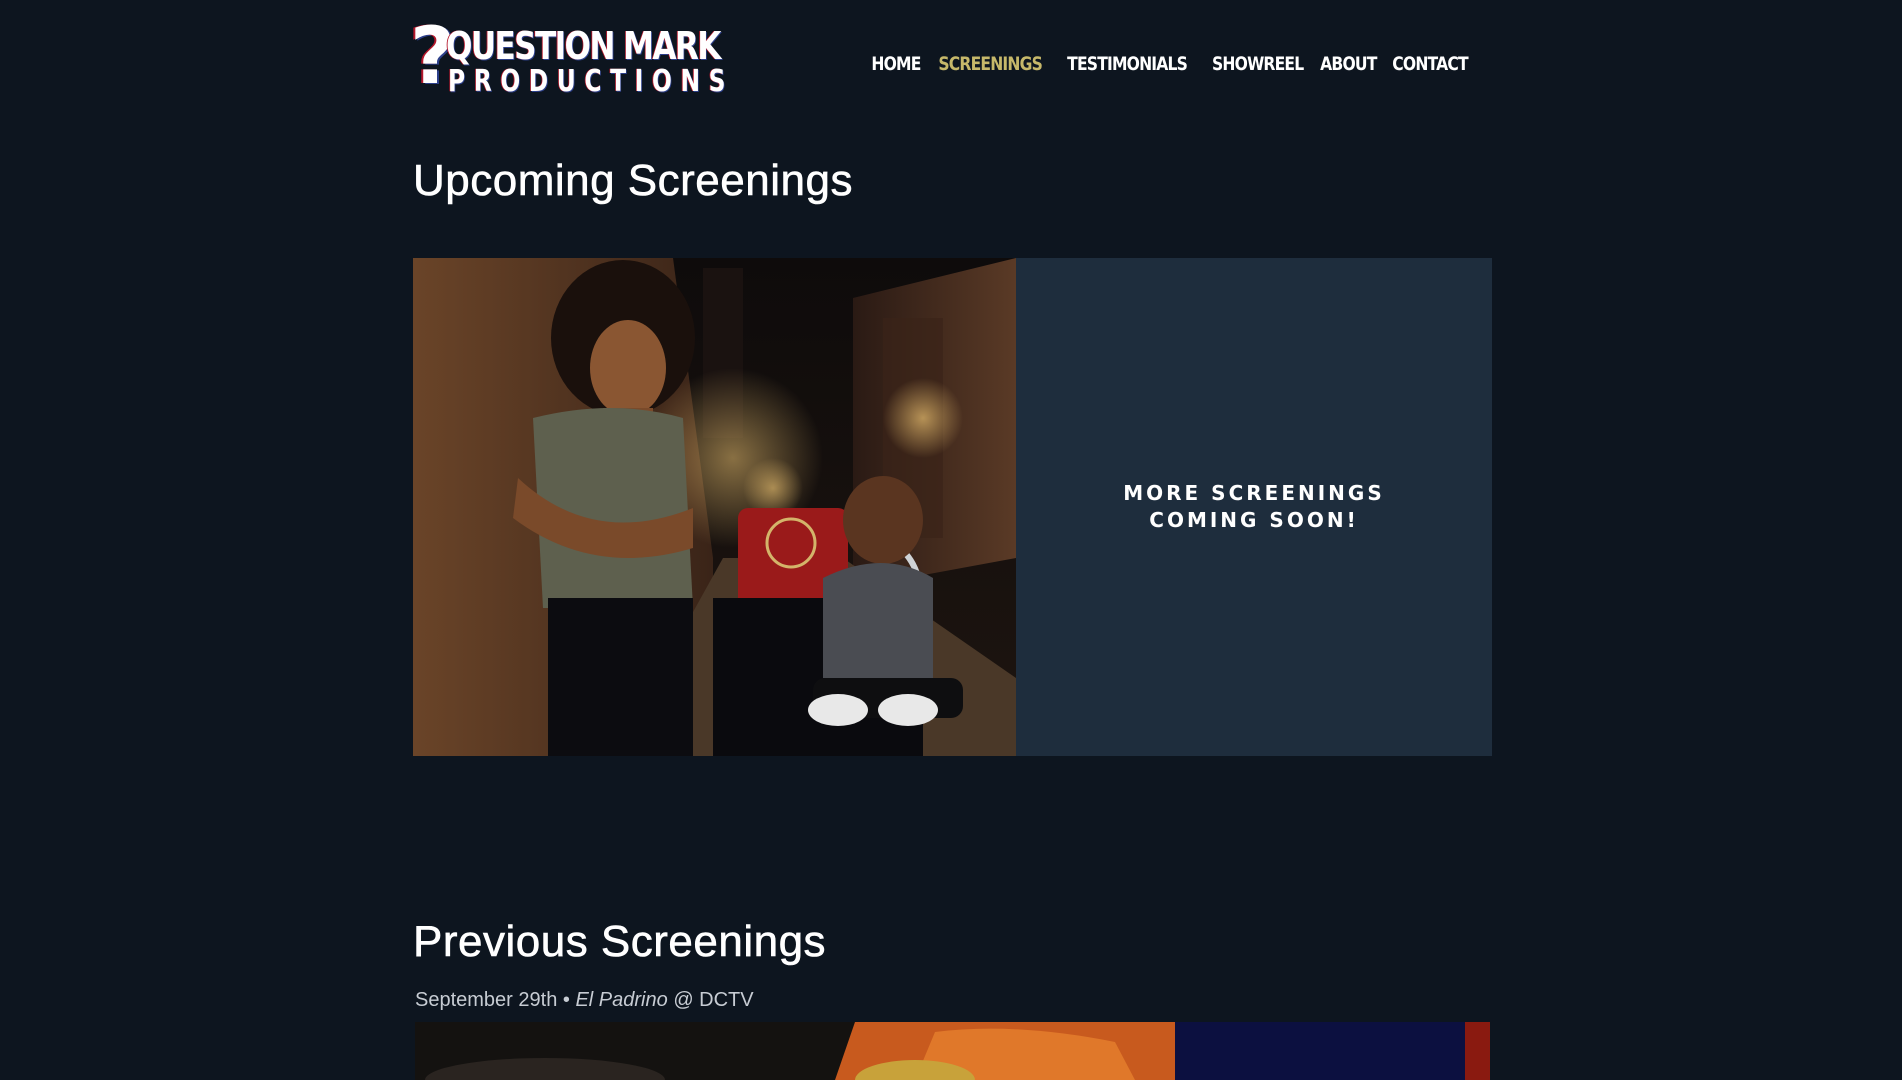  What do you see at coordinates (620, 942) in the screenshot?
I see `previous-screenings-heading: Previous Screenings` at bounding box center [620, 942].